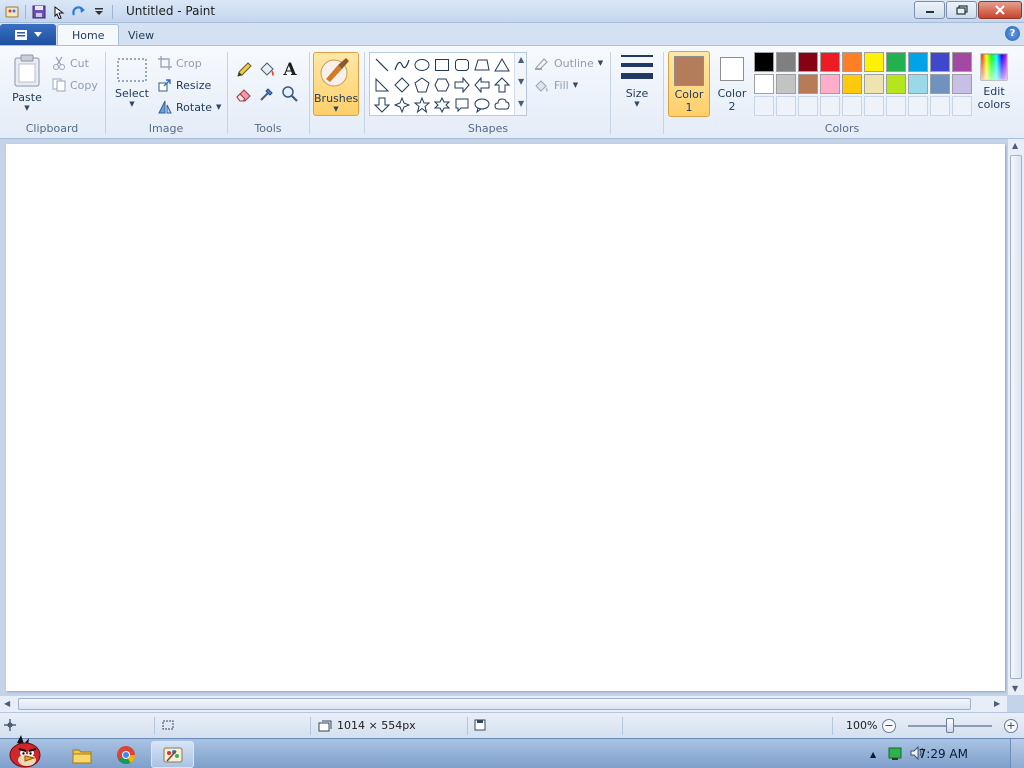 The image size is (1024, 768). Describe the element at coordinates (189, 63) in the screenshot. I see `crop-label: Crop` at that location.